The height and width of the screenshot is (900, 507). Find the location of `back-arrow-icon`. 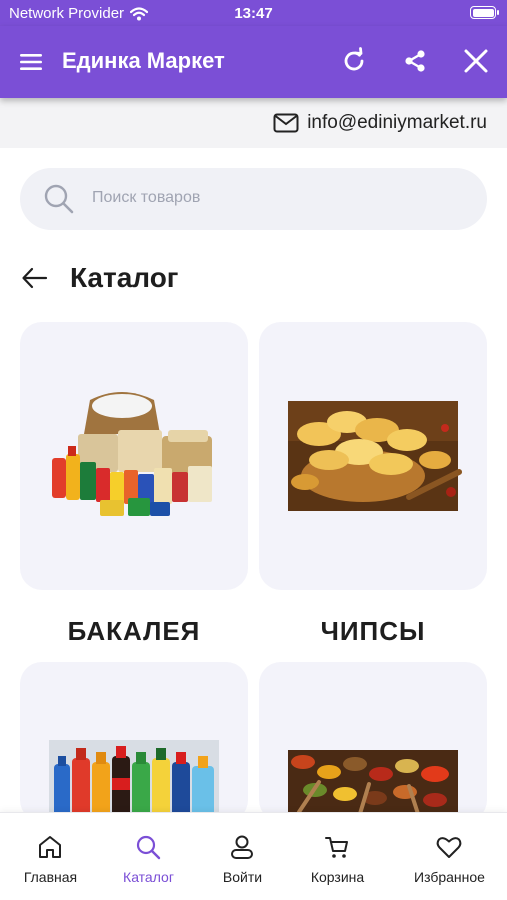

back-arrow-icon is located at coordinates (35, 278).